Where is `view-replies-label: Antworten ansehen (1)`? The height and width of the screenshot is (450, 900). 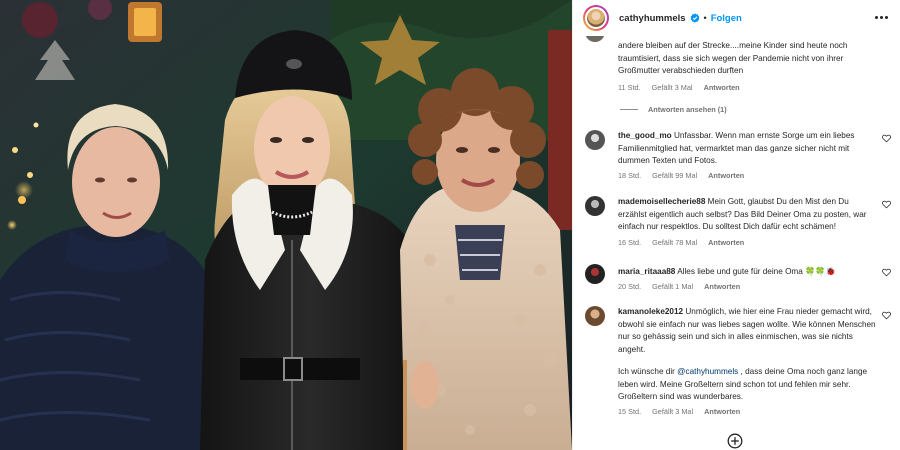 view-replies-label: Antworten ansehen (1) is located at coordinates (687, 109).